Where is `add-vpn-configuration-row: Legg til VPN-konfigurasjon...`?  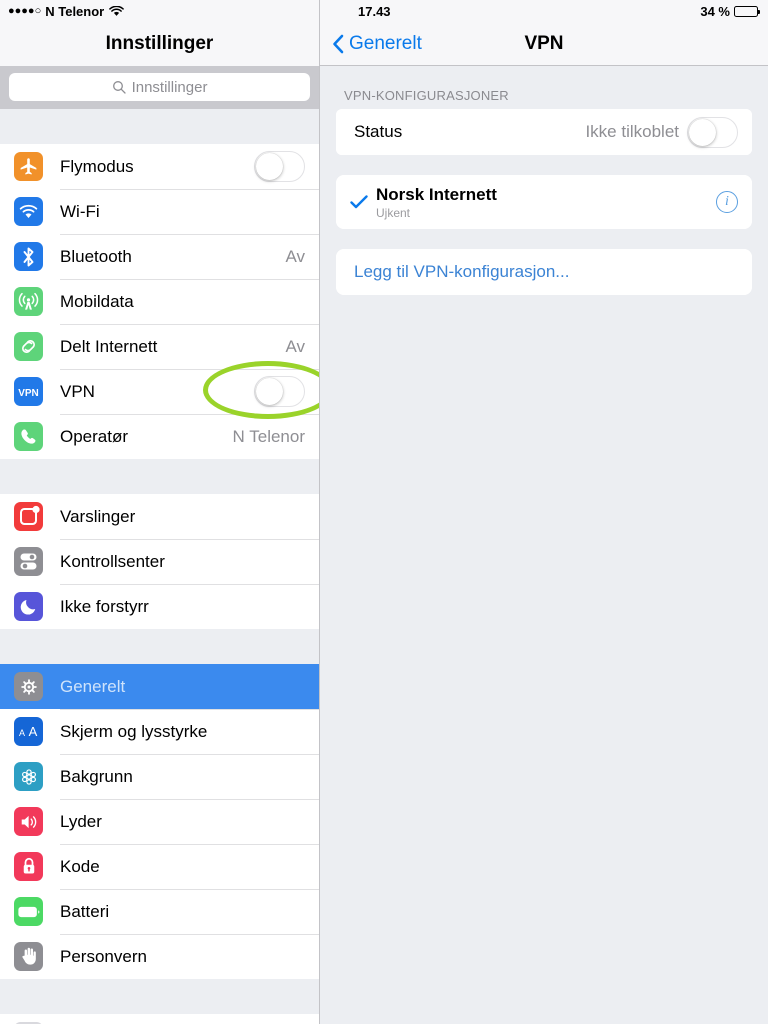 add-vpn-configuration-row: Legg til VPN-konfigurasjon... is located at coordinates (544, 272).